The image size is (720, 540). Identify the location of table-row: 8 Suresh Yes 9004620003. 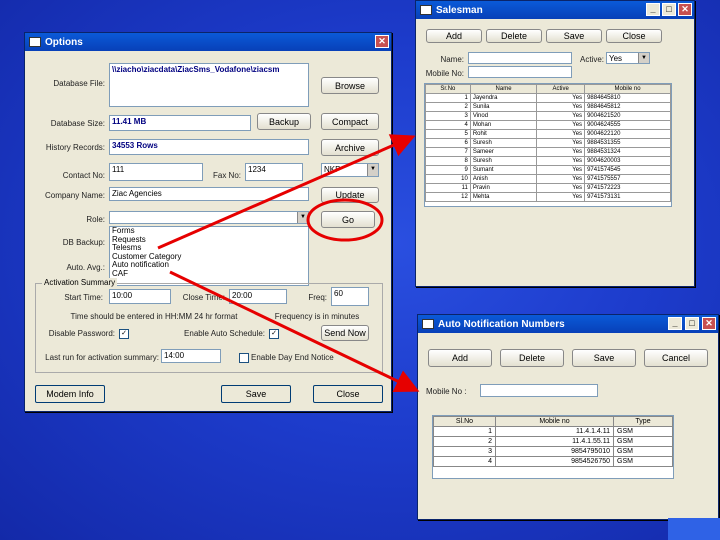
(548, 161).